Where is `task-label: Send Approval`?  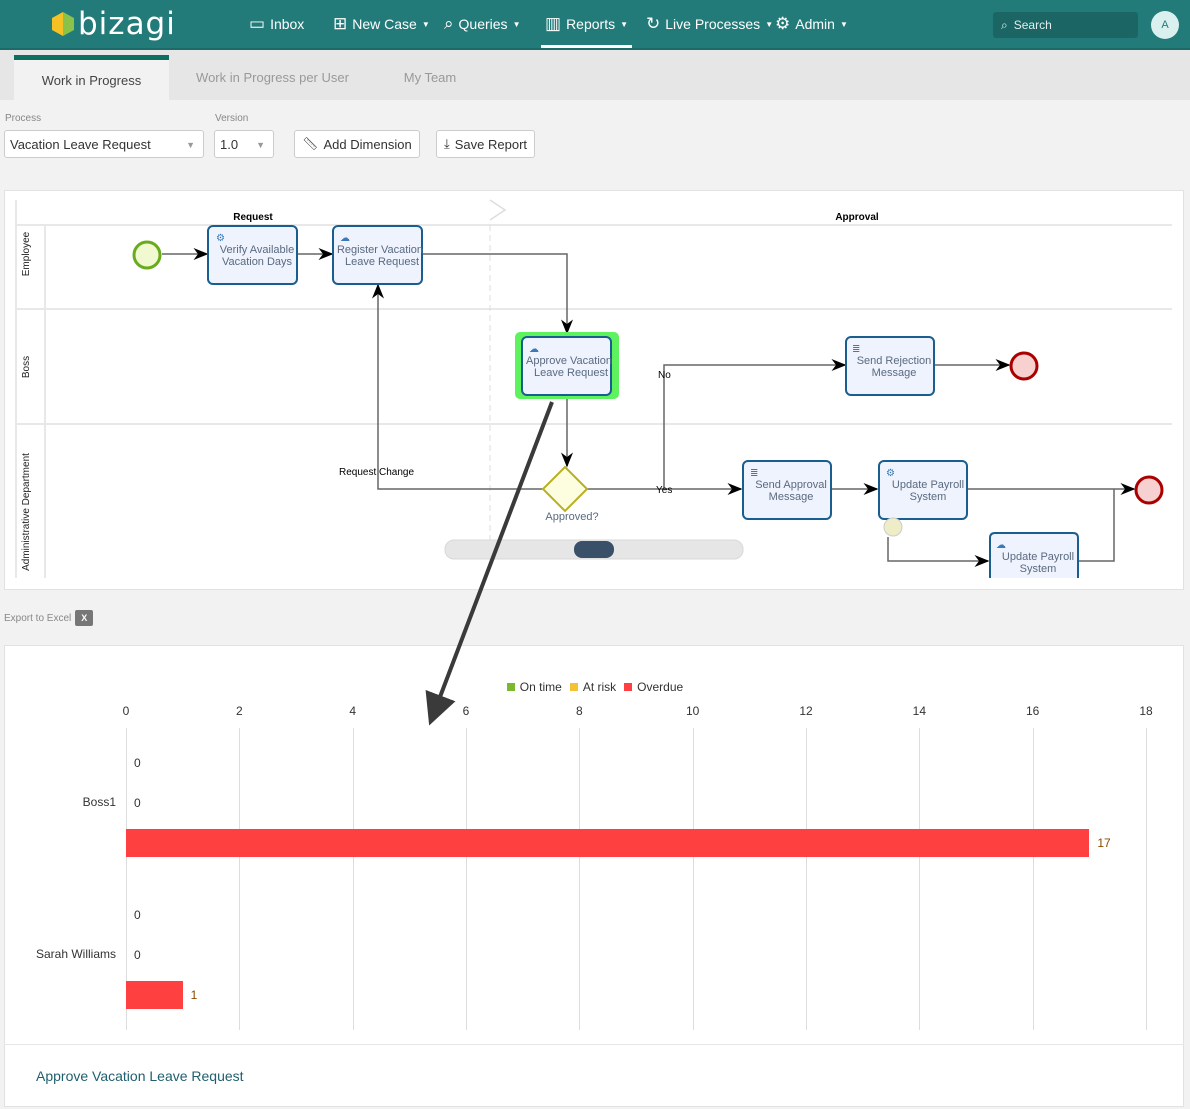 task-label: Send Approval is located at coordinates (791, 485).